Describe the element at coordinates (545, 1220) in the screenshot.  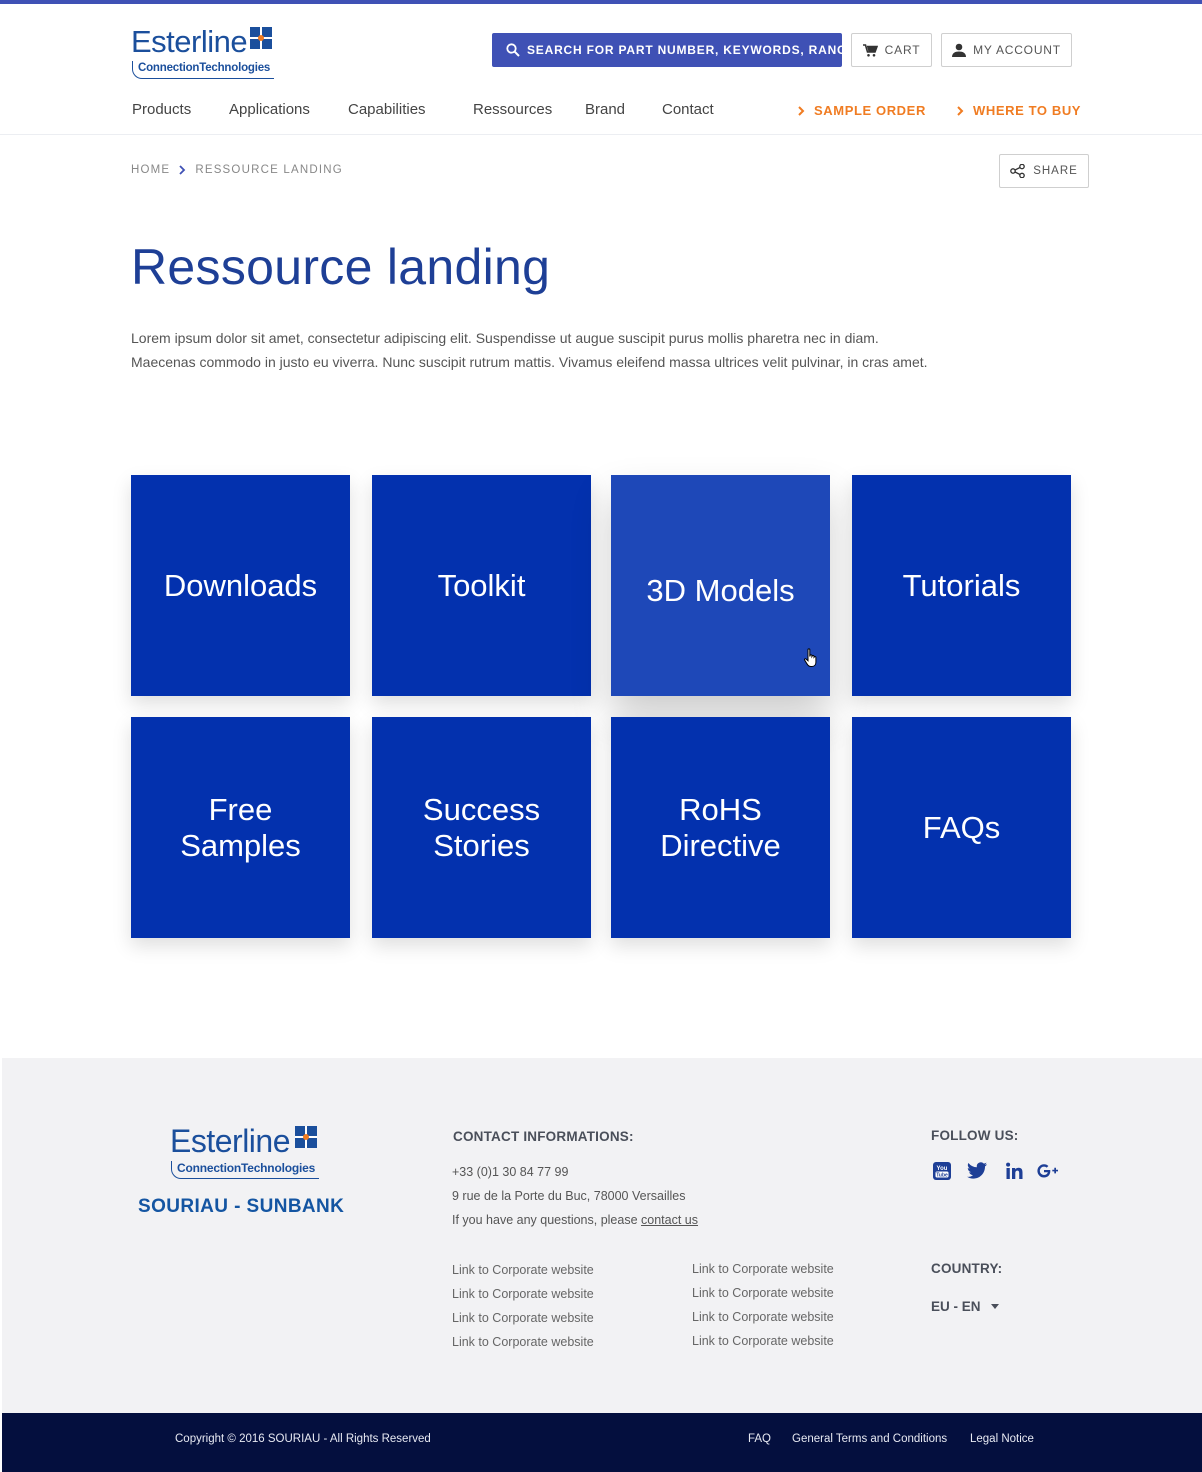
I see `contact-question-text: If you have any questions, please` at that location.